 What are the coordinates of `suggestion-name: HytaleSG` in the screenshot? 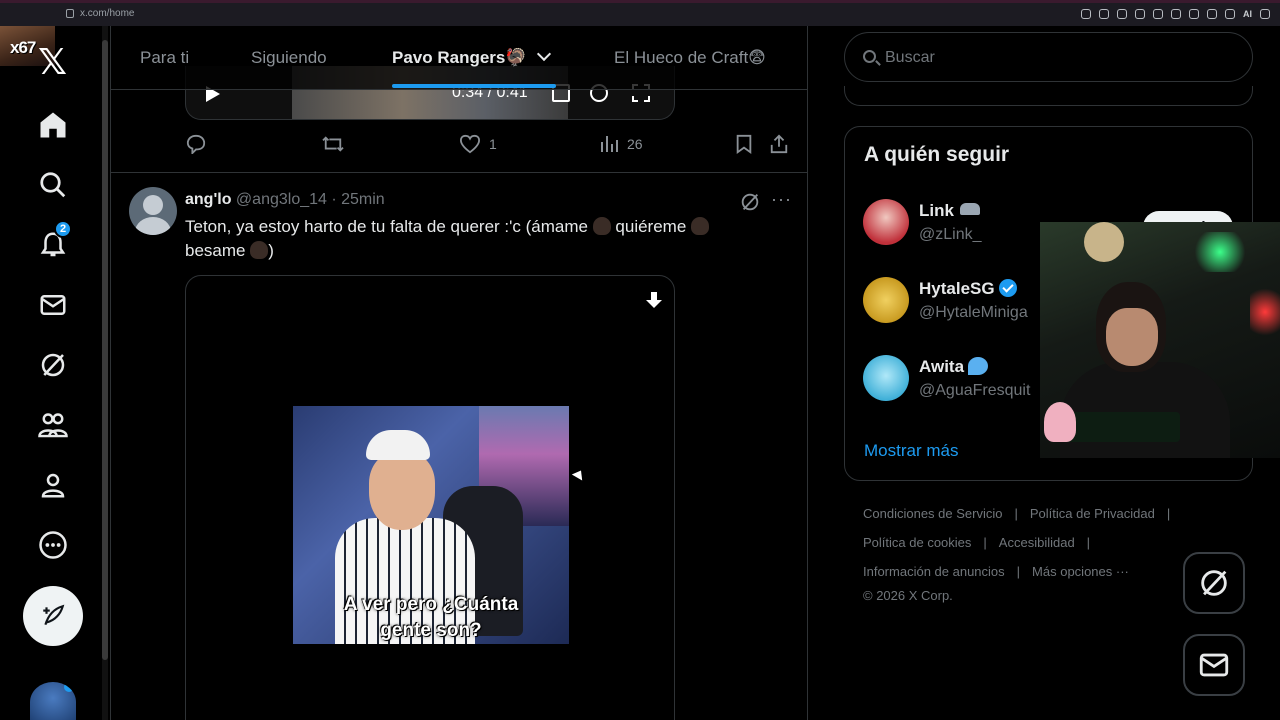 It's located at (968, 289).